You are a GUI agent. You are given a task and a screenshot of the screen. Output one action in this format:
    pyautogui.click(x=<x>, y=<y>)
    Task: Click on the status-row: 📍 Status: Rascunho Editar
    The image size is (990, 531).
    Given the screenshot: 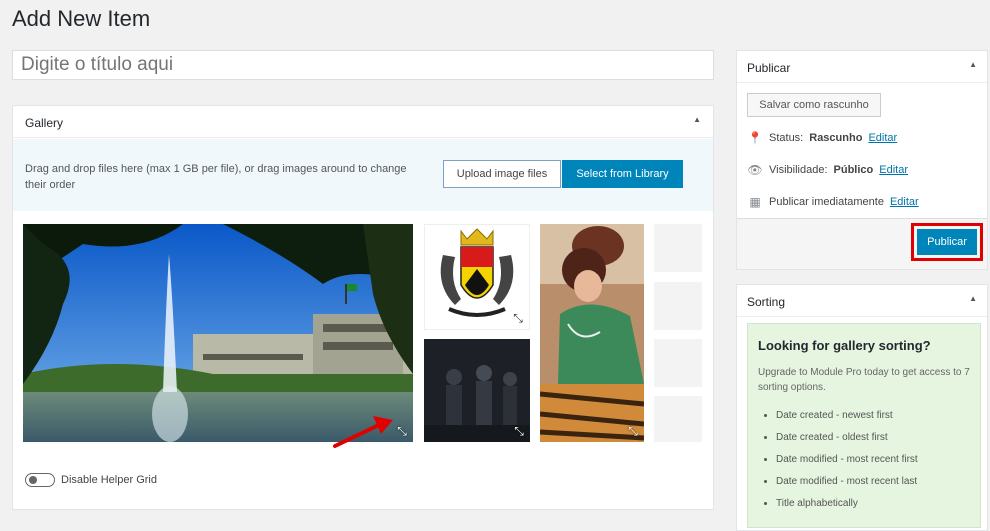 What is the action you would take?
    pyautogui.click(x=822, y=138)
    